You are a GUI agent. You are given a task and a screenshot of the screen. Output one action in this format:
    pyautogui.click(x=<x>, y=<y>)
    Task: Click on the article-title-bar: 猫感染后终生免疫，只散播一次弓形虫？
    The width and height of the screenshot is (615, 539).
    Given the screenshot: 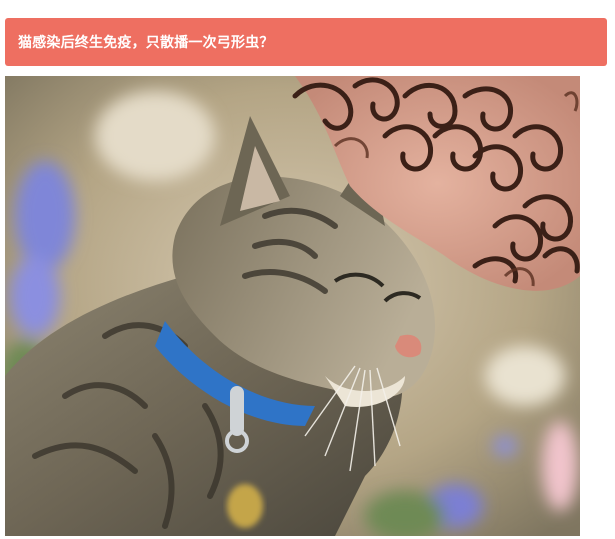 What is the action you would take?
    pyautogui.click(x=306, y=42)
    